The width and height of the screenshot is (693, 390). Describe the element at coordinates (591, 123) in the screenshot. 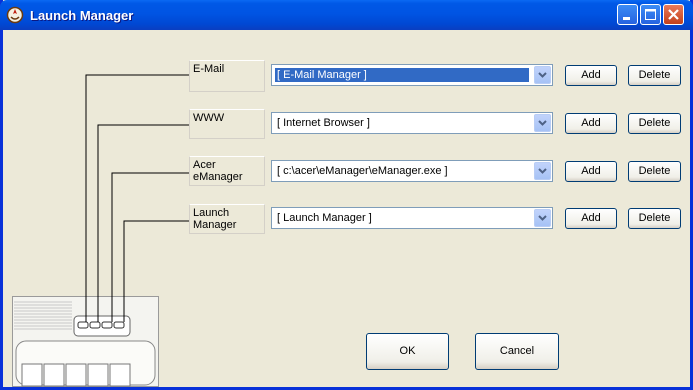

I see `add-button-www: Add` at that location.